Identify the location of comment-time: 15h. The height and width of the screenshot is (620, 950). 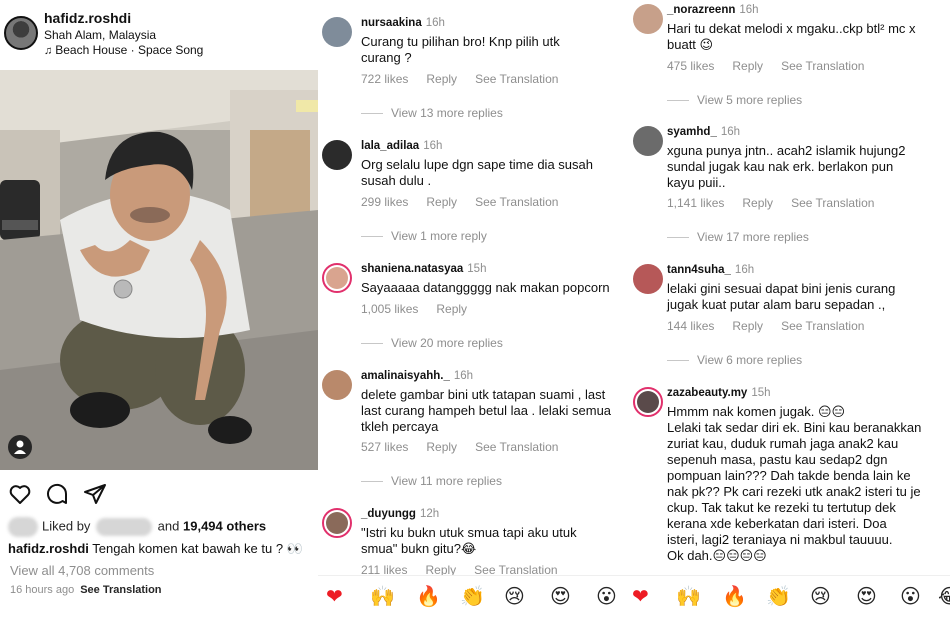
(477, 269).